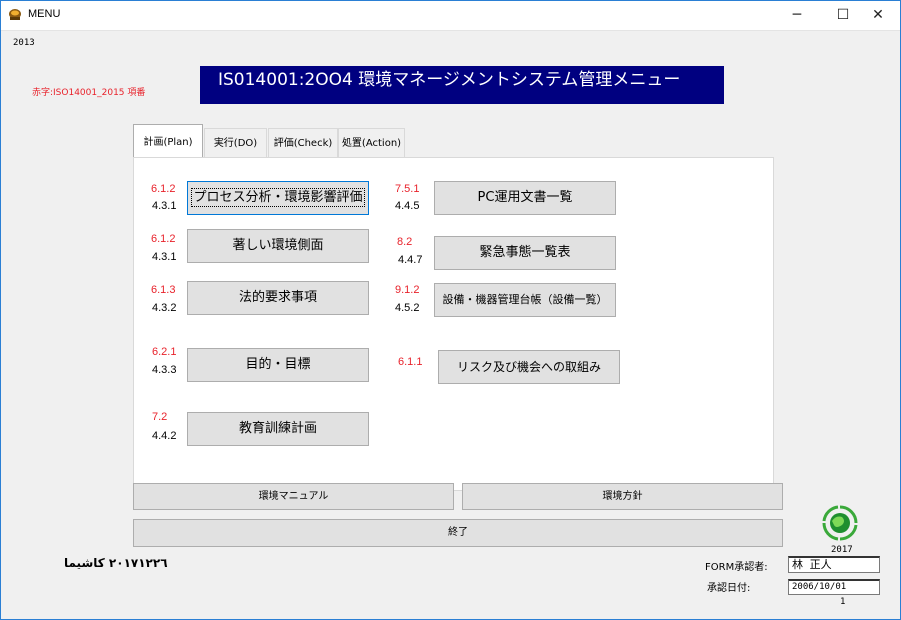  What do you see at coordinates (407, 308) in the screenshot?
I see `clause-2004-label: 4.5.2` at bounding box center [407, 308].